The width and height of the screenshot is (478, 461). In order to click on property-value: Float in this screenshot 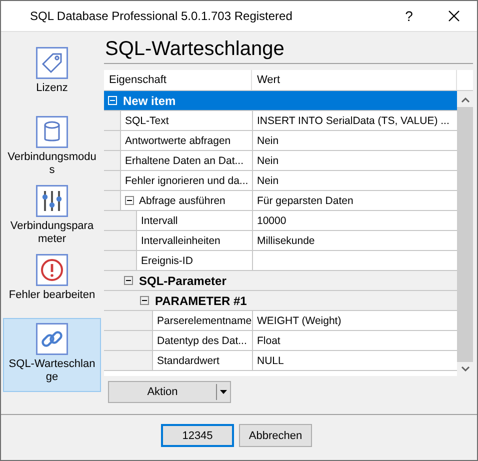, I will do `click(355, 340)`.